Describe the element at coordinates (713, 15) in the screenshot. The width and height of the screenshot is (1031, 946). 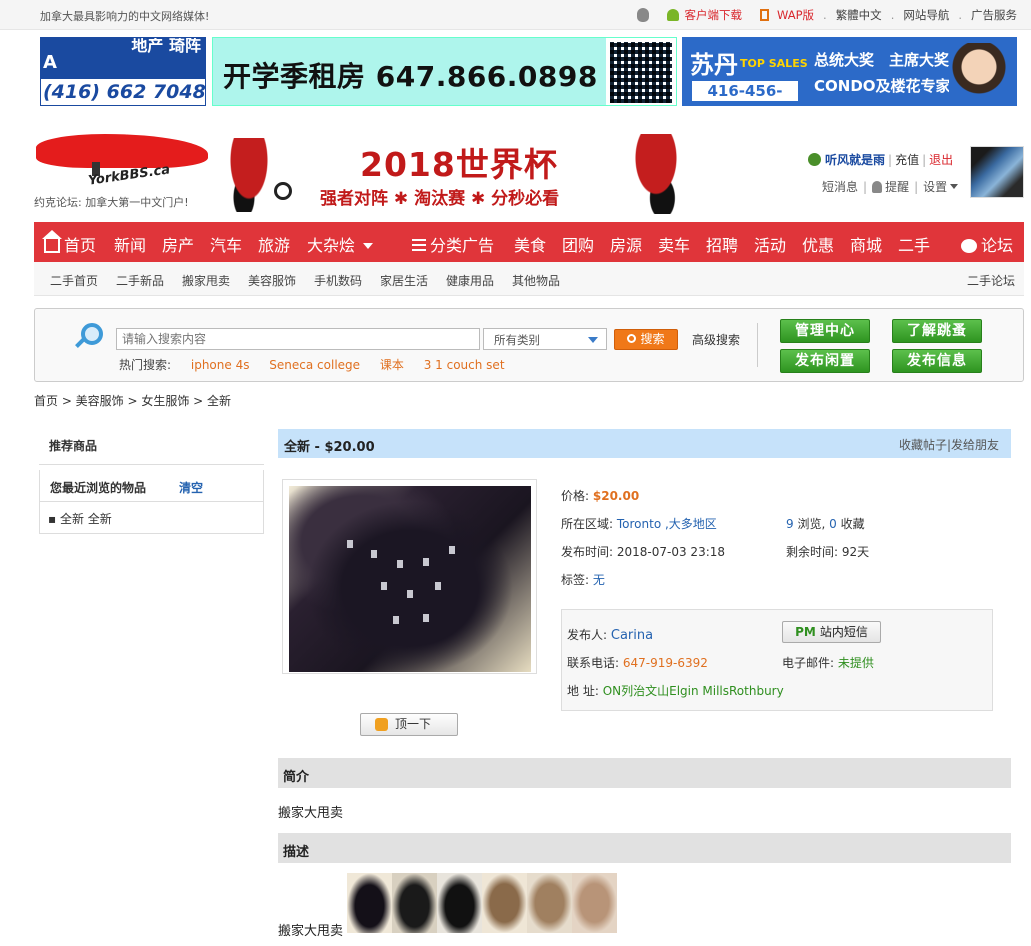
I see `client-download-link: 客户端下载` at that location.